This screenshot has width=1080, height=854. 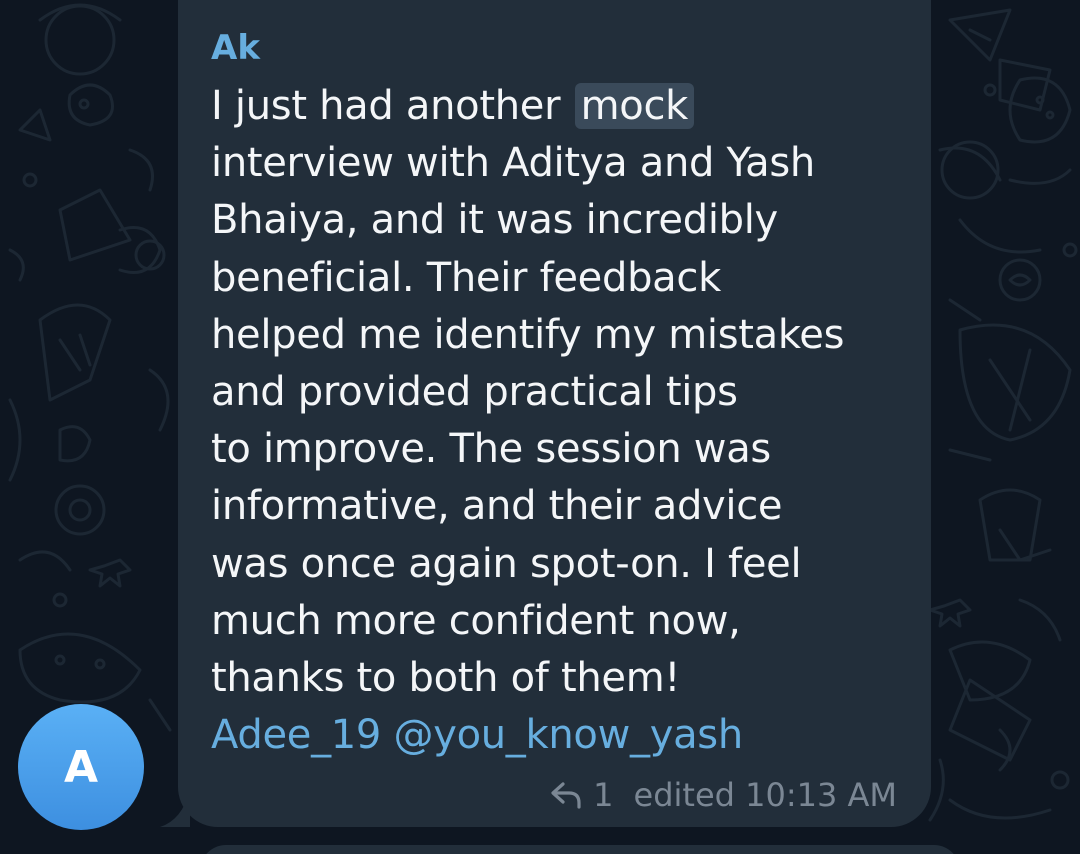 What do you see at coordinates (569, 735) in the screenshot?
I see `mention-link: @you_know_yash` at bounding box center [569, 735].